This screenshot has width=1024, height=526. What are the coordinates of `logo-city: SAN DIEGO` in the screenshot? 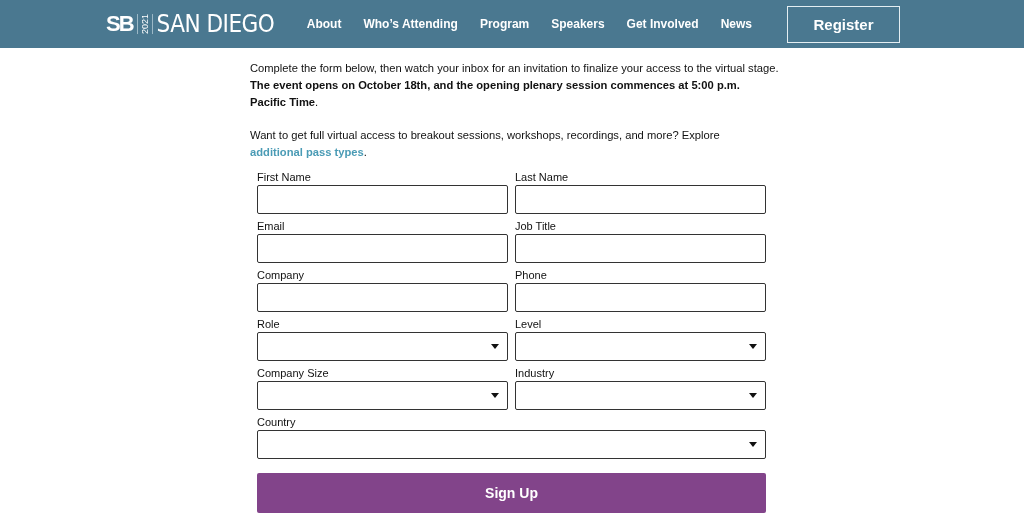 It's located at (215, 24).